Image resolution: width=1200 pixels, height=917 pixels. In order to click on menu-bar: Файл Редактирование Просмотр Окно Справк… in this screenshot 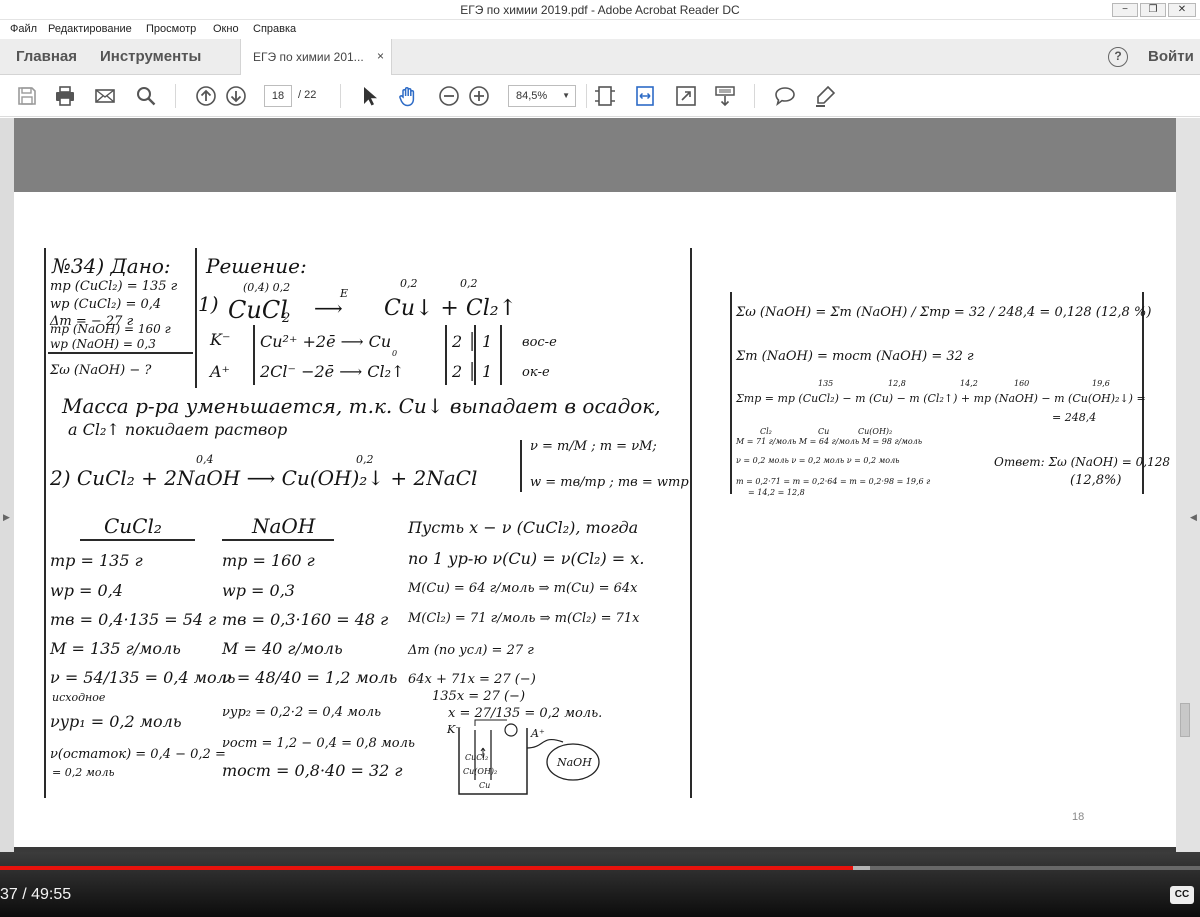, I will do `click(600, 29)`.